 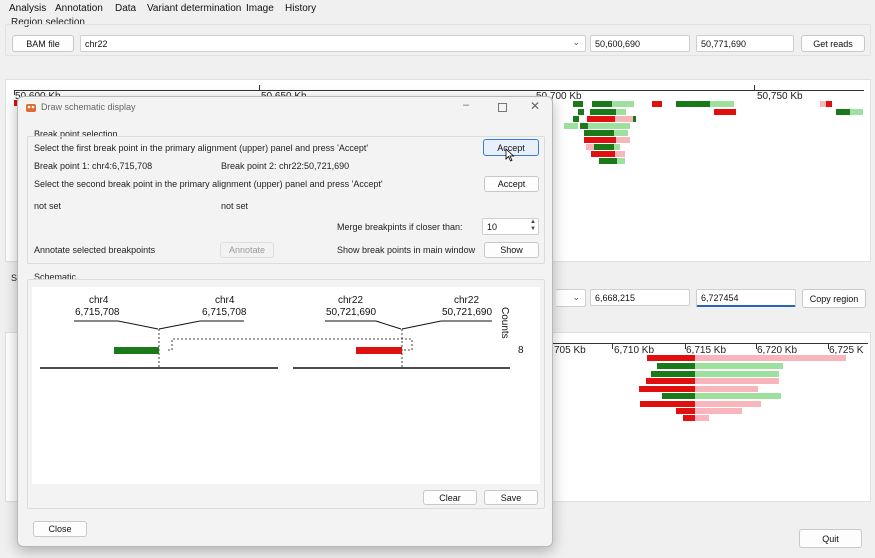 What do you see at coordinates (745, 43) in the screenshot?
I see `region-end-input: 50,771,690` at bounding box center [745, 43].